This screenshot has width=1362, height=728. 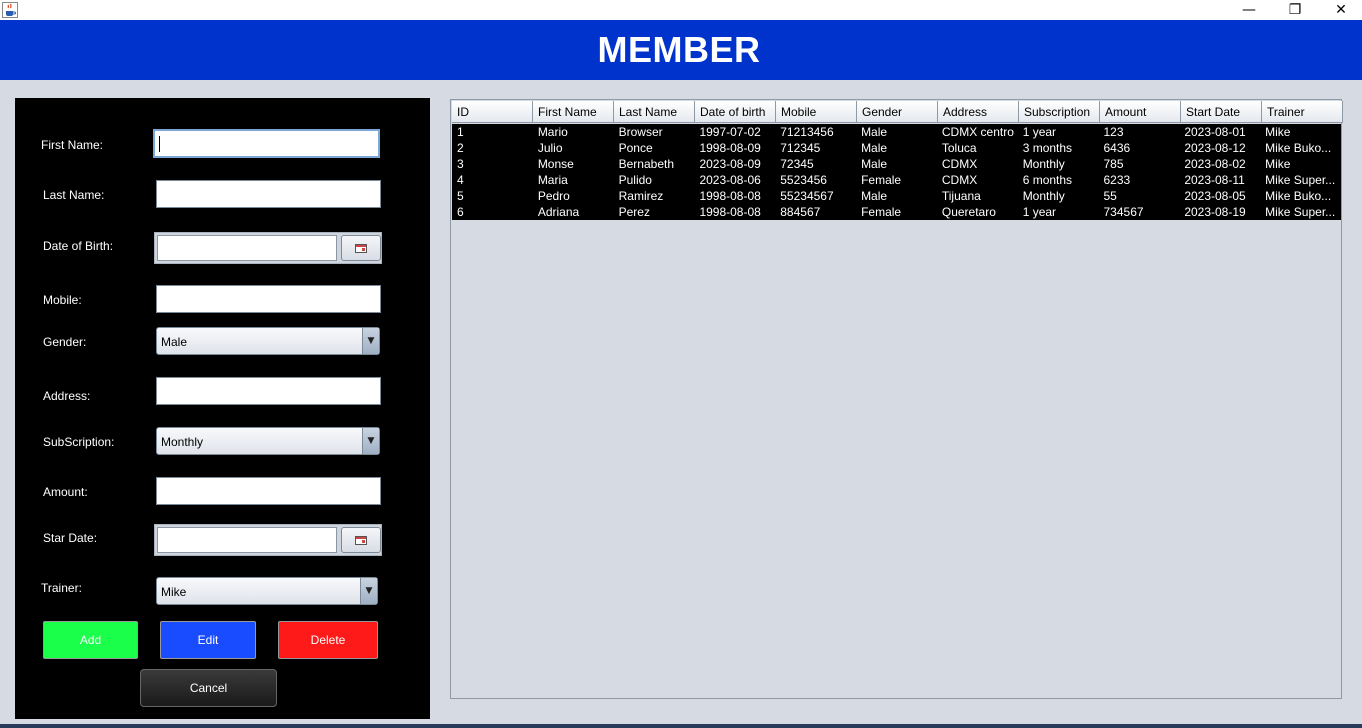 What do you see at coordinates (573, 132) in the screenshot?
I see `table-cell: Mario` at bounding box center [573, 132].